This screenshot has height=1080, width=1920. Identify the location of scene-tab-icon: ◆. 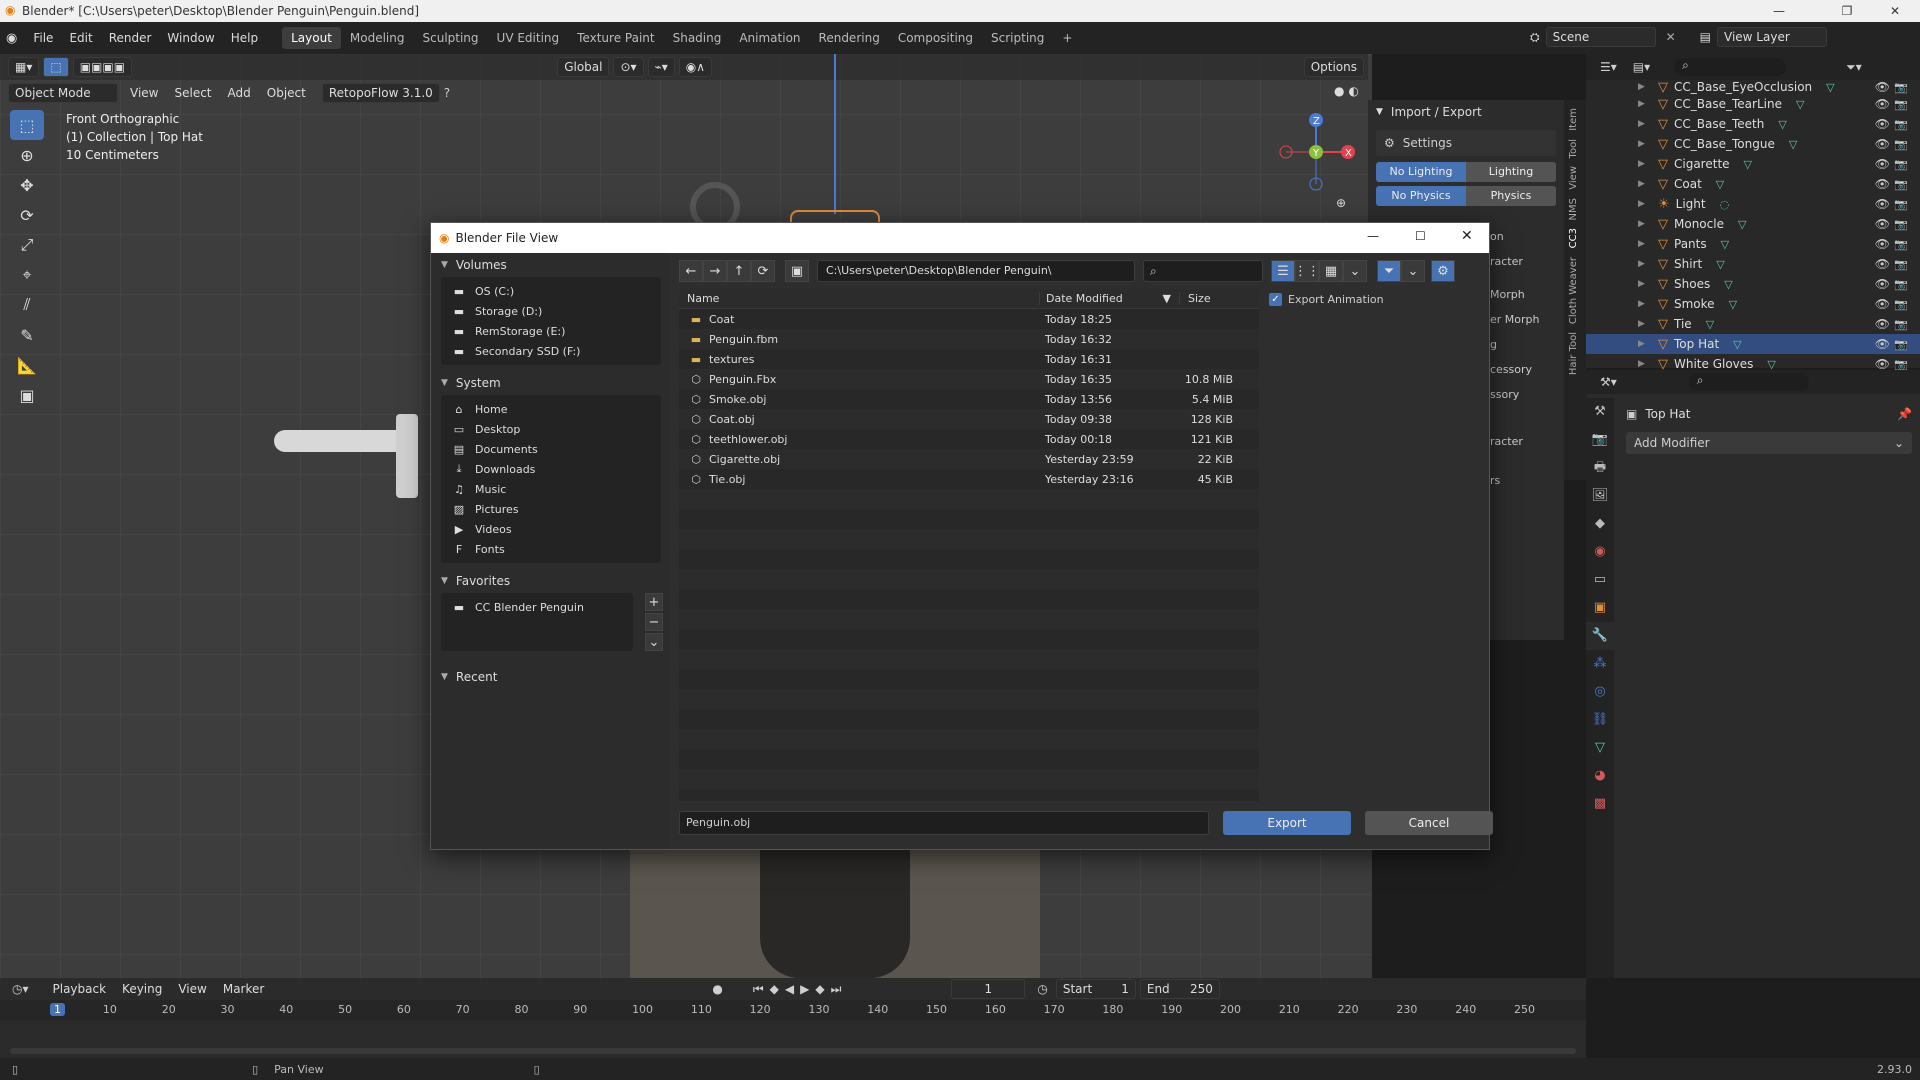
(1600, 524).